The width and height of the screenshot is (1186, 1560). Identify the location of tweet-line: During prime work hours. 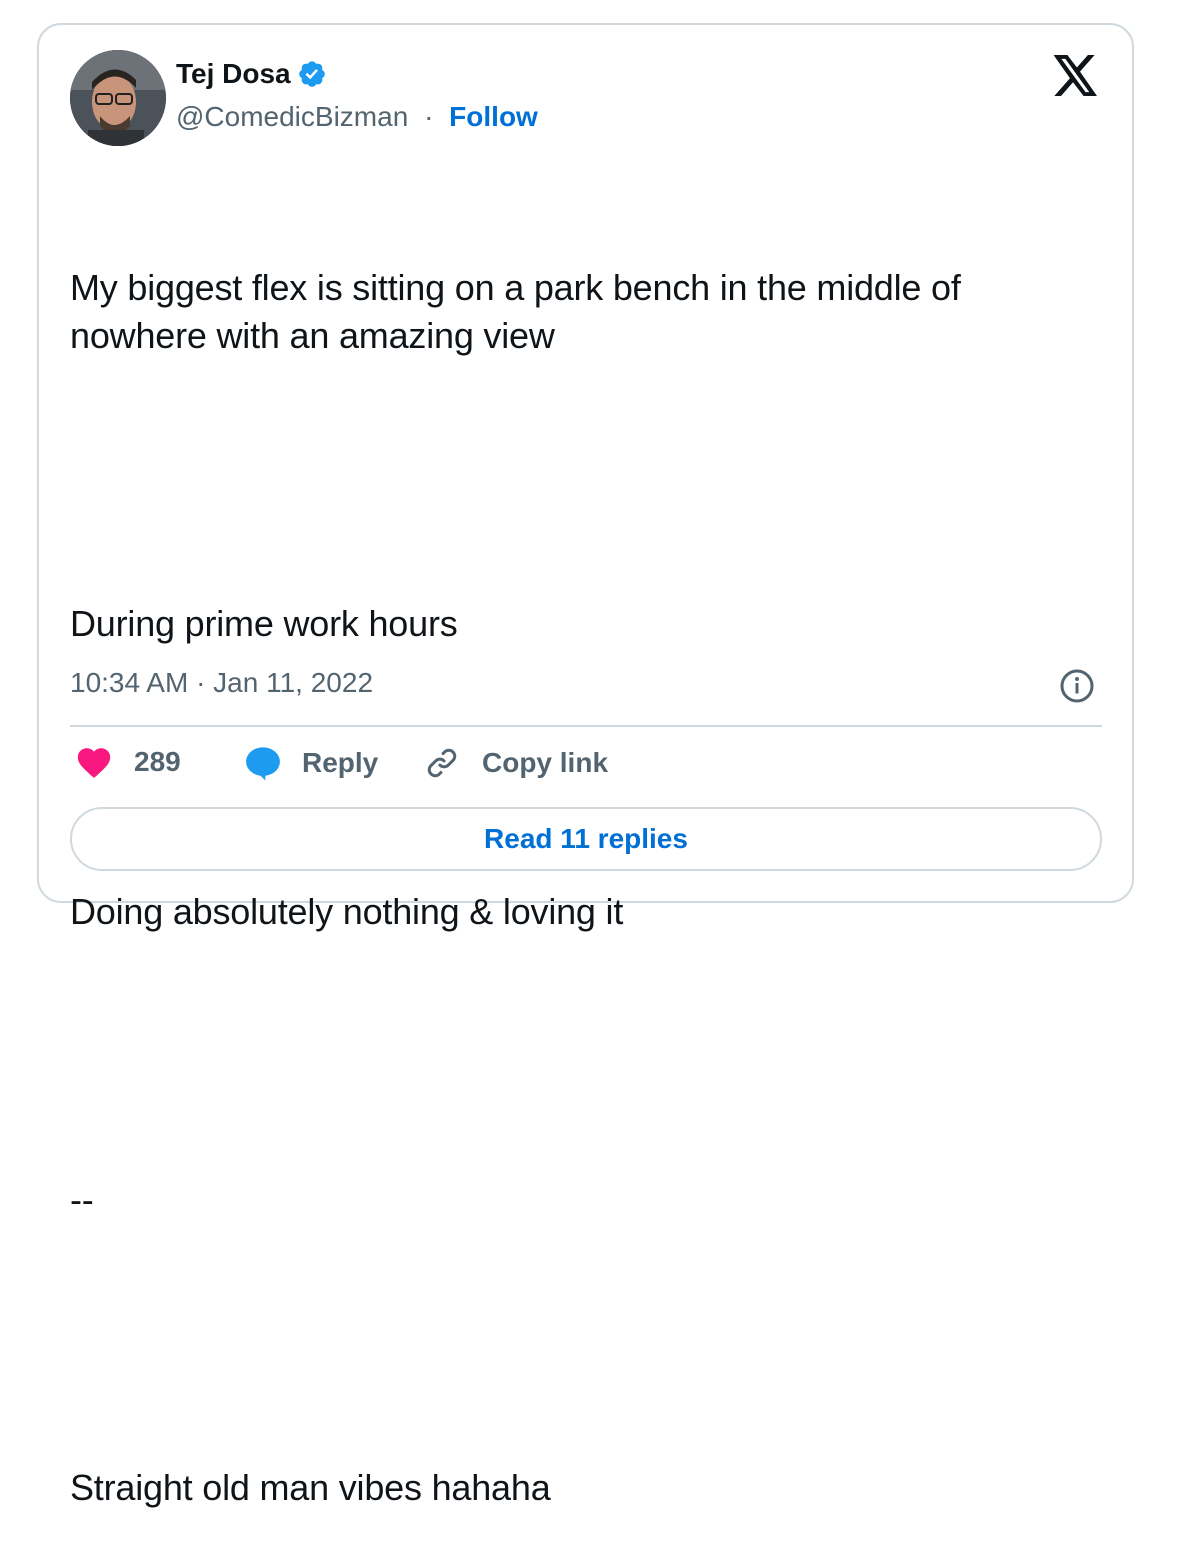
(264, 623).